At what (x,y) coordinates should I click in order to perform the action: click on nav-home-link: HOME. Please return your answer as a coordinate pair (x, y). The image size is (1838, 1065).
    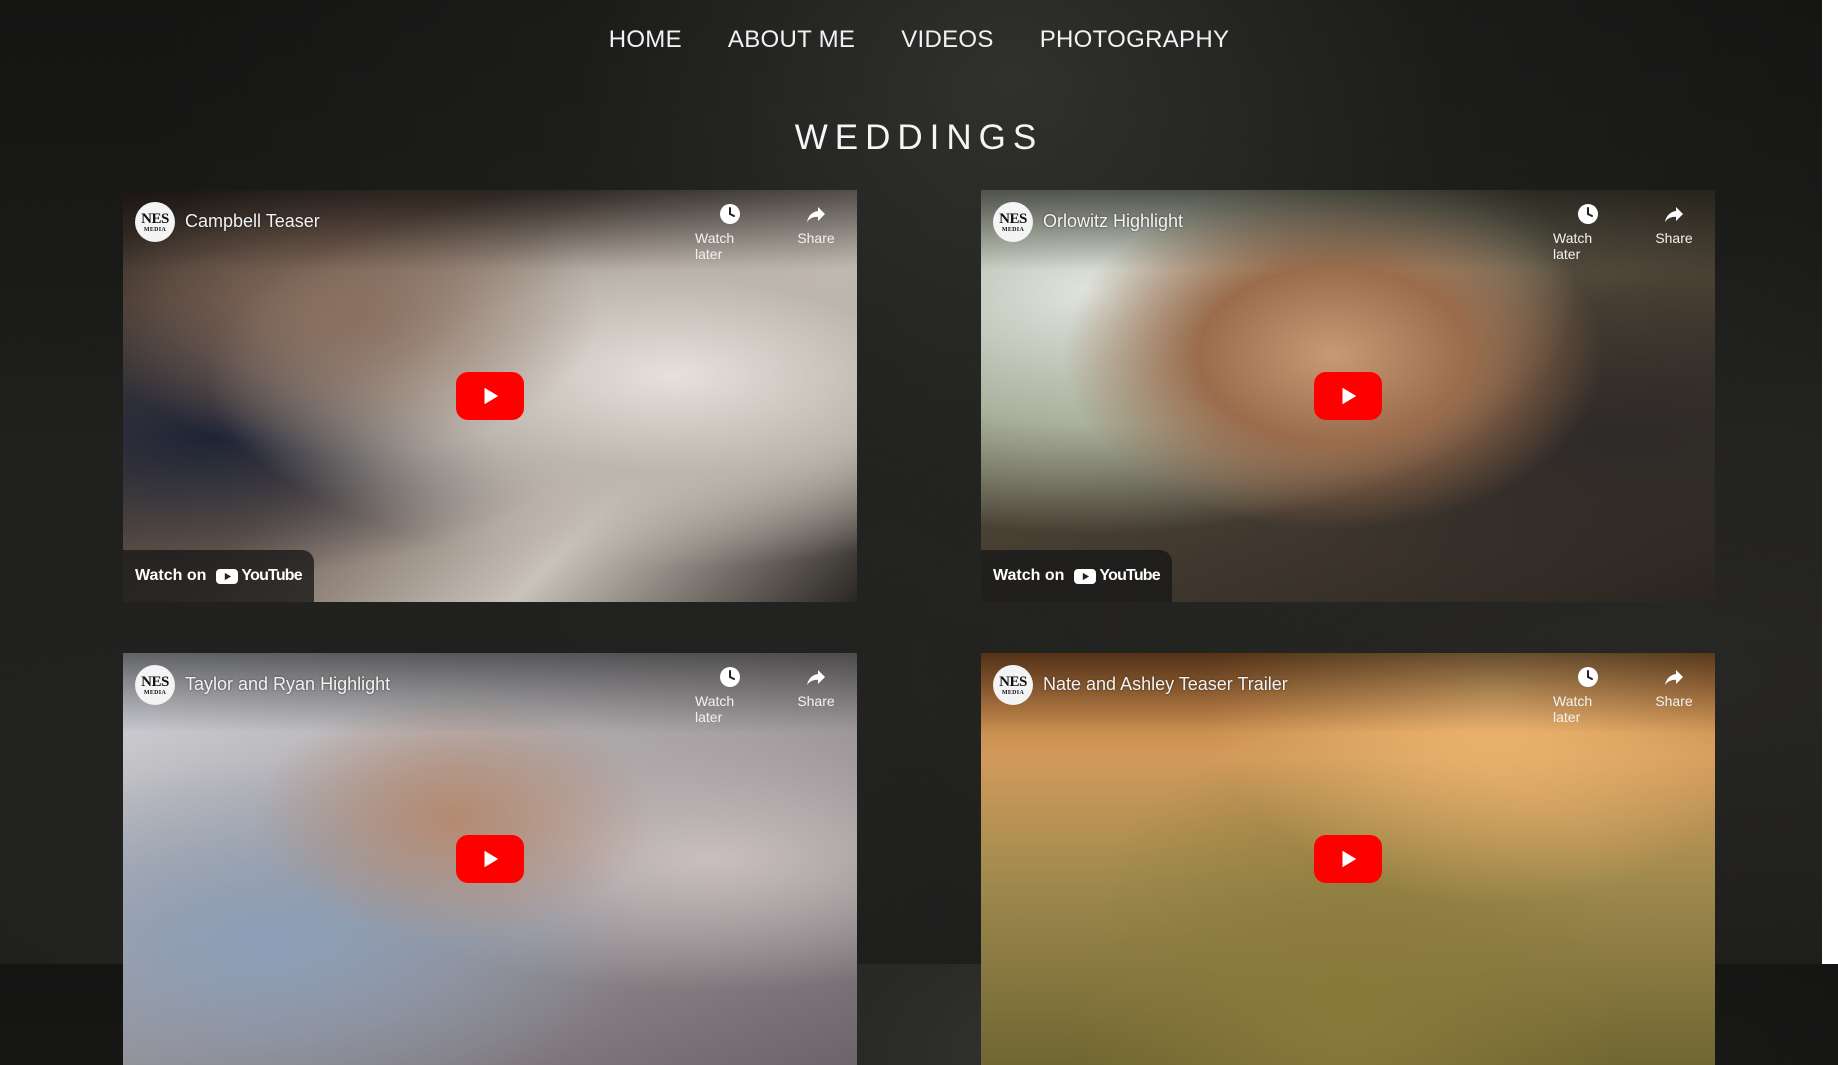
    Looking at the image, I should click on (645, 40).